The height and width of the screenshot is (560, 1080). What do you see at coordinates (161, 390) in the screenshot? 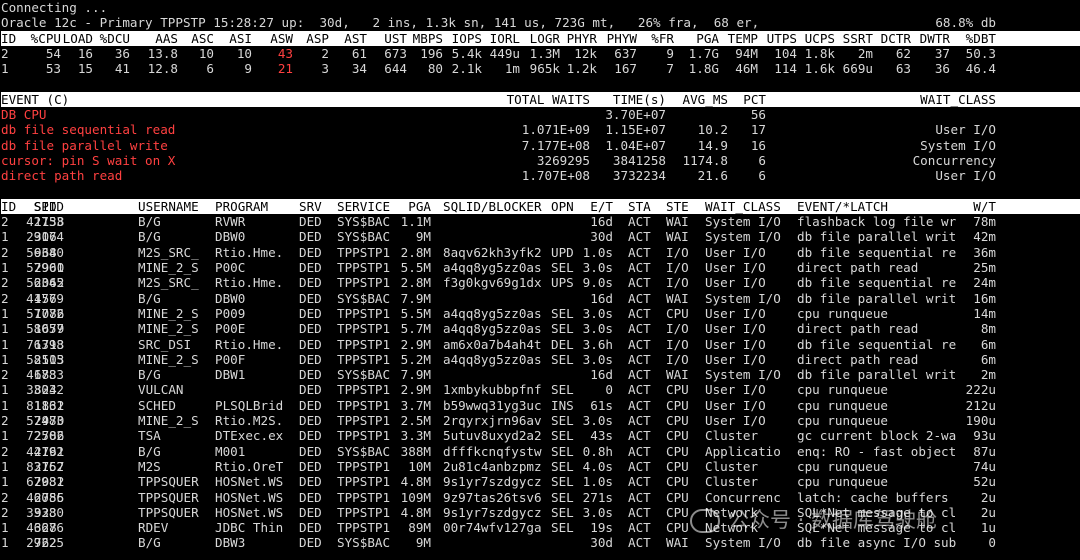
I see `session-cell: VULCAN` at bounding box center [161, 390].